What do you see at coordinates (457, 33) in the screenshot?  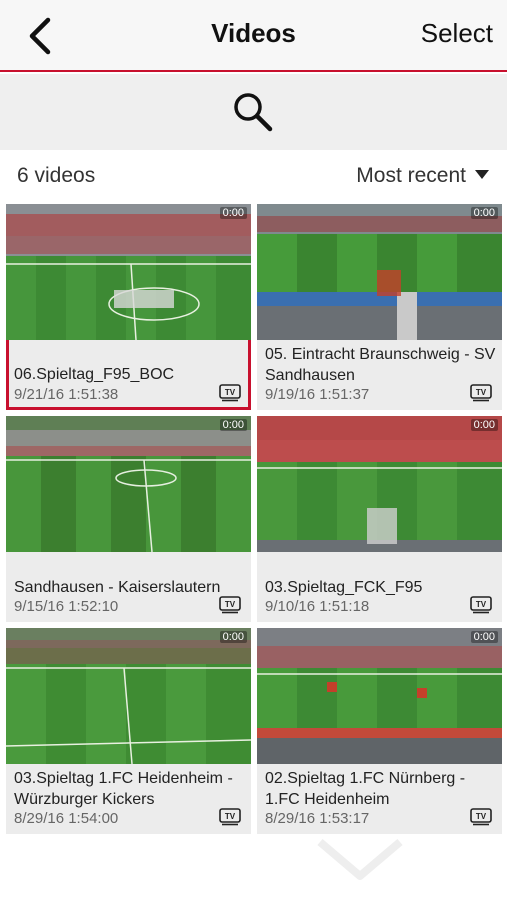 I see `select-button: Select` at bounding box center [457, 33].